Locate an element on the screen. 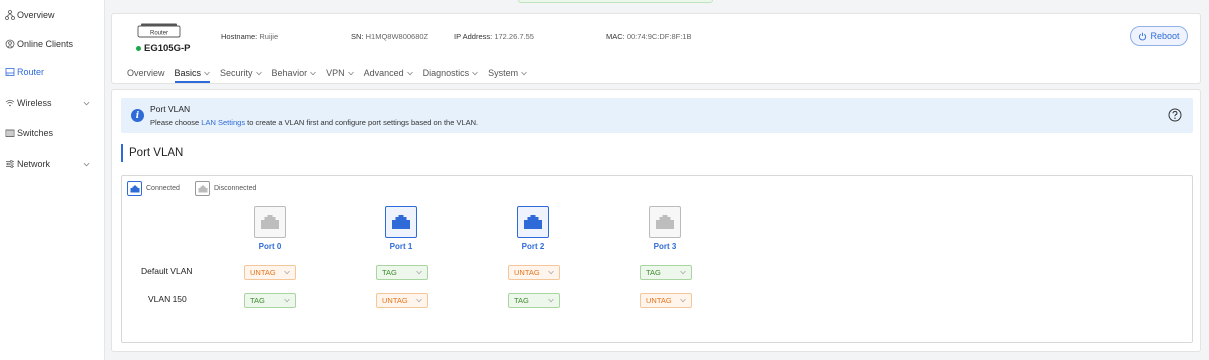 This screenshot has width=1209, height=360. tab-label: VPN is located at coordinates (335, 73).